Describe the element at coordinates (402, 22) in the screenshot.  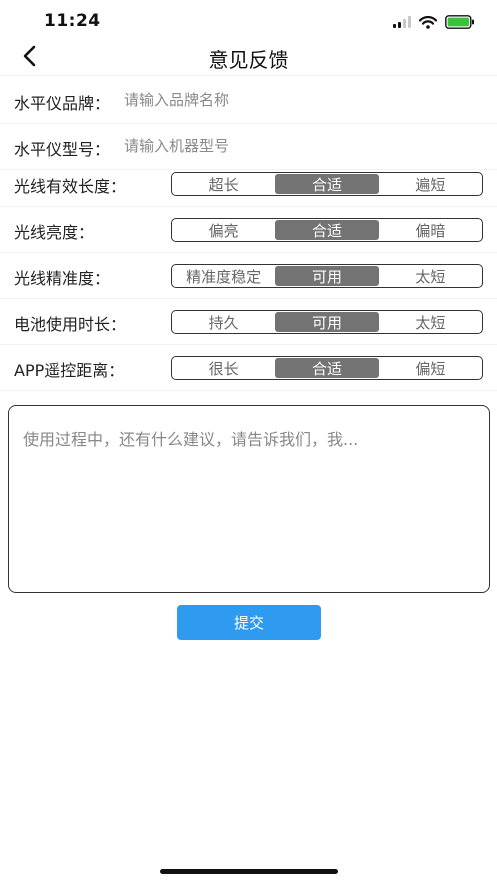
I see `cellular-signal-icon` at that location.